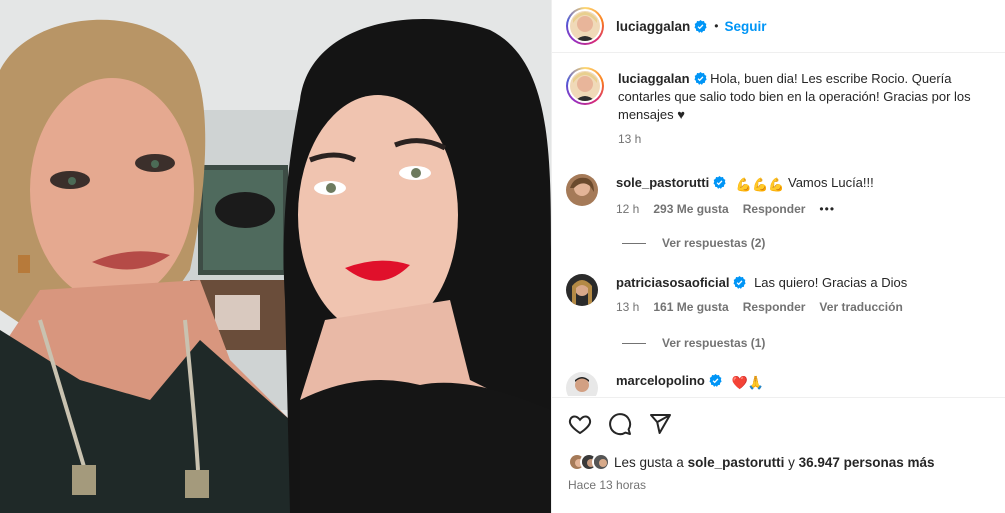 This screenshot has height=513, width=1005. Describe the element at coordinates (714, 343) in the screenshot. I see `view-replies-label: Ver respuestas (1)` at that location.